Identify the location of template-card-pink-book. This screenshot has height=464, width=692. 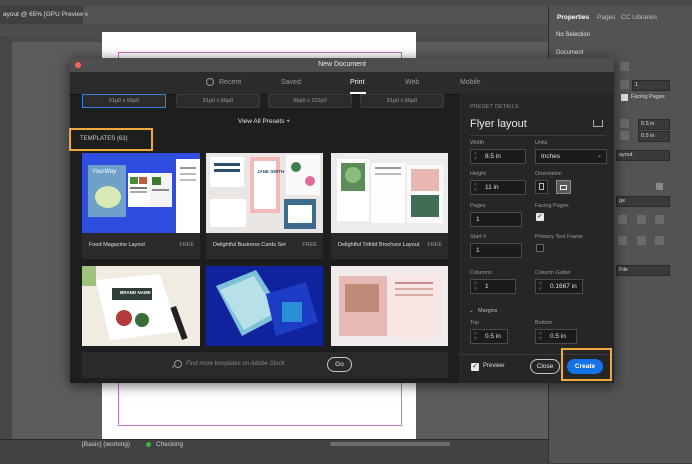
(389, 306).